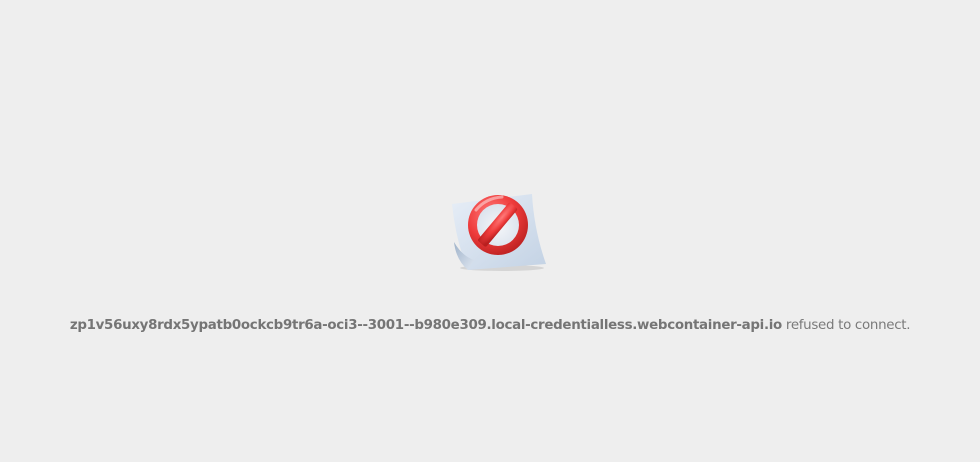 The height and width of the screenshot is (462, 980). I want to click on error-text: refused to connect., so click(846, 325).